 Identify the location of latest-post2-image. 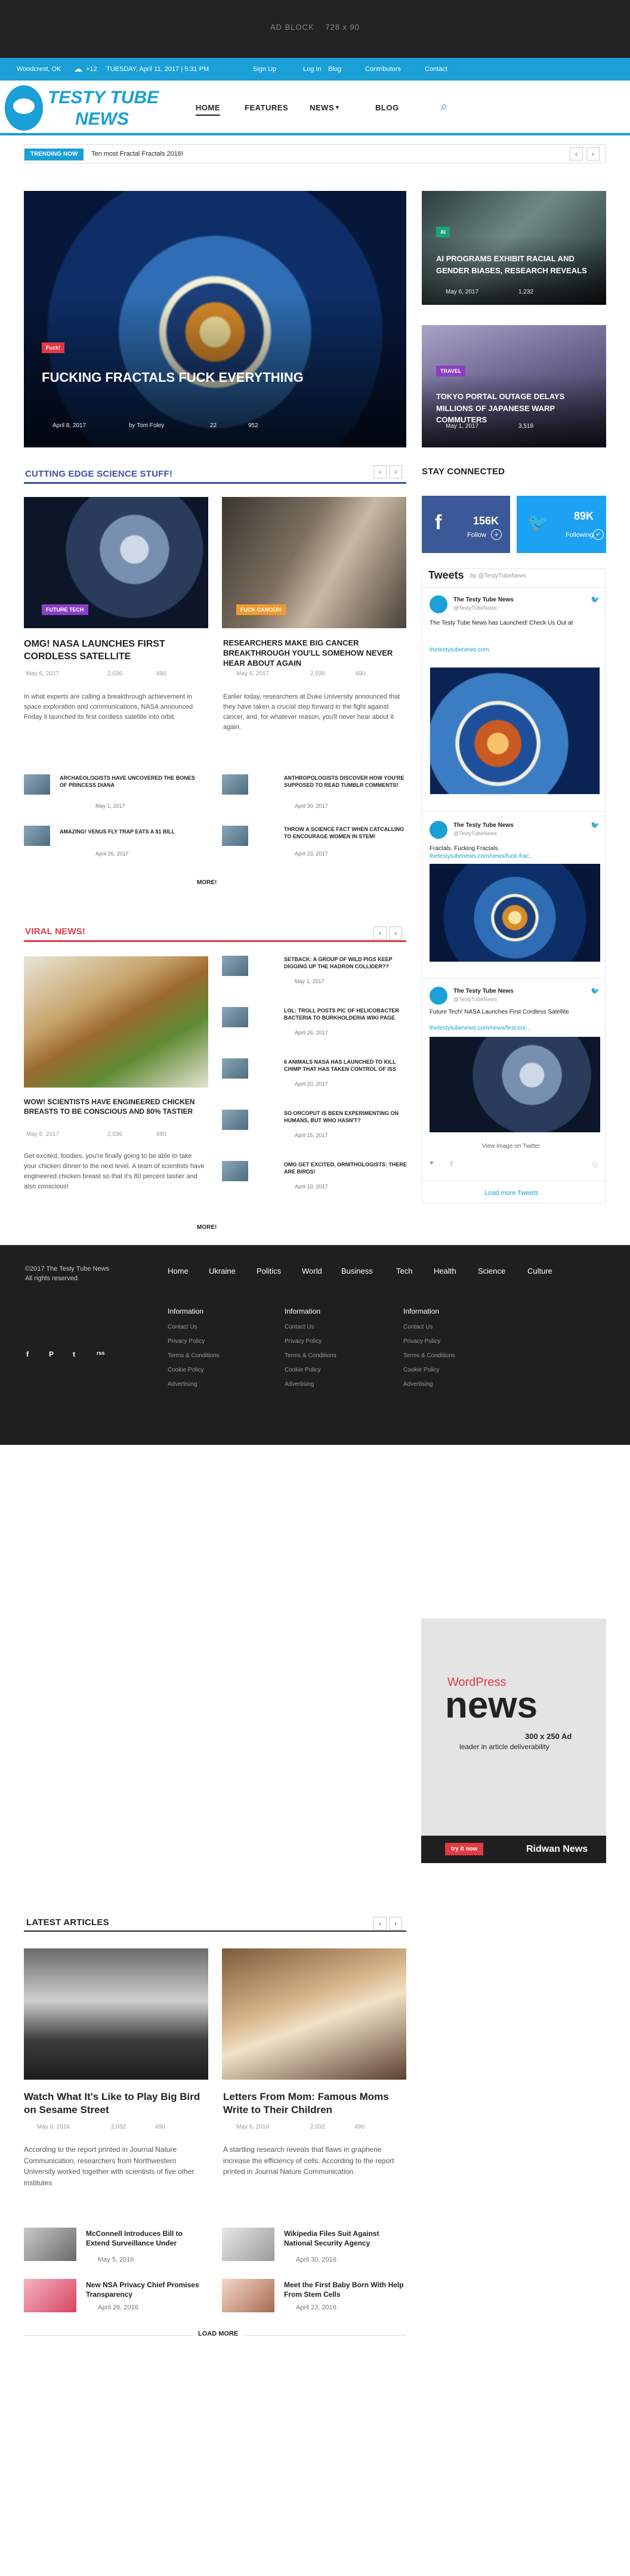
(314, 2014).